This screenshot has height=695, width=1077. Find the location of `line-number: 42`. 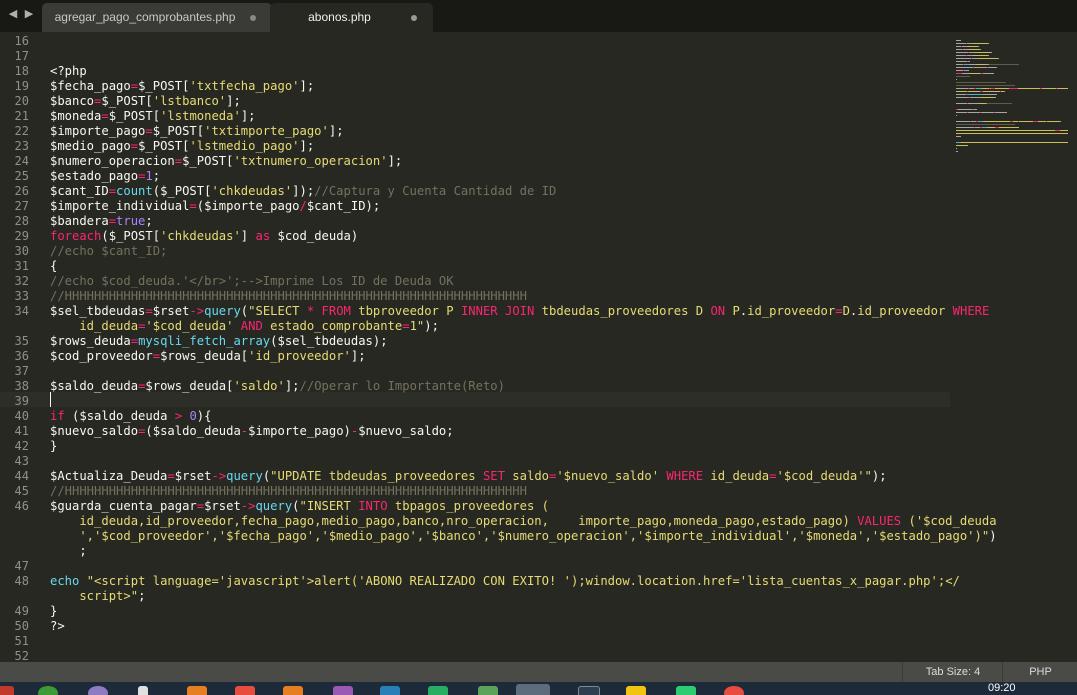

line-number: 42 is located at coordinates (21, 446).